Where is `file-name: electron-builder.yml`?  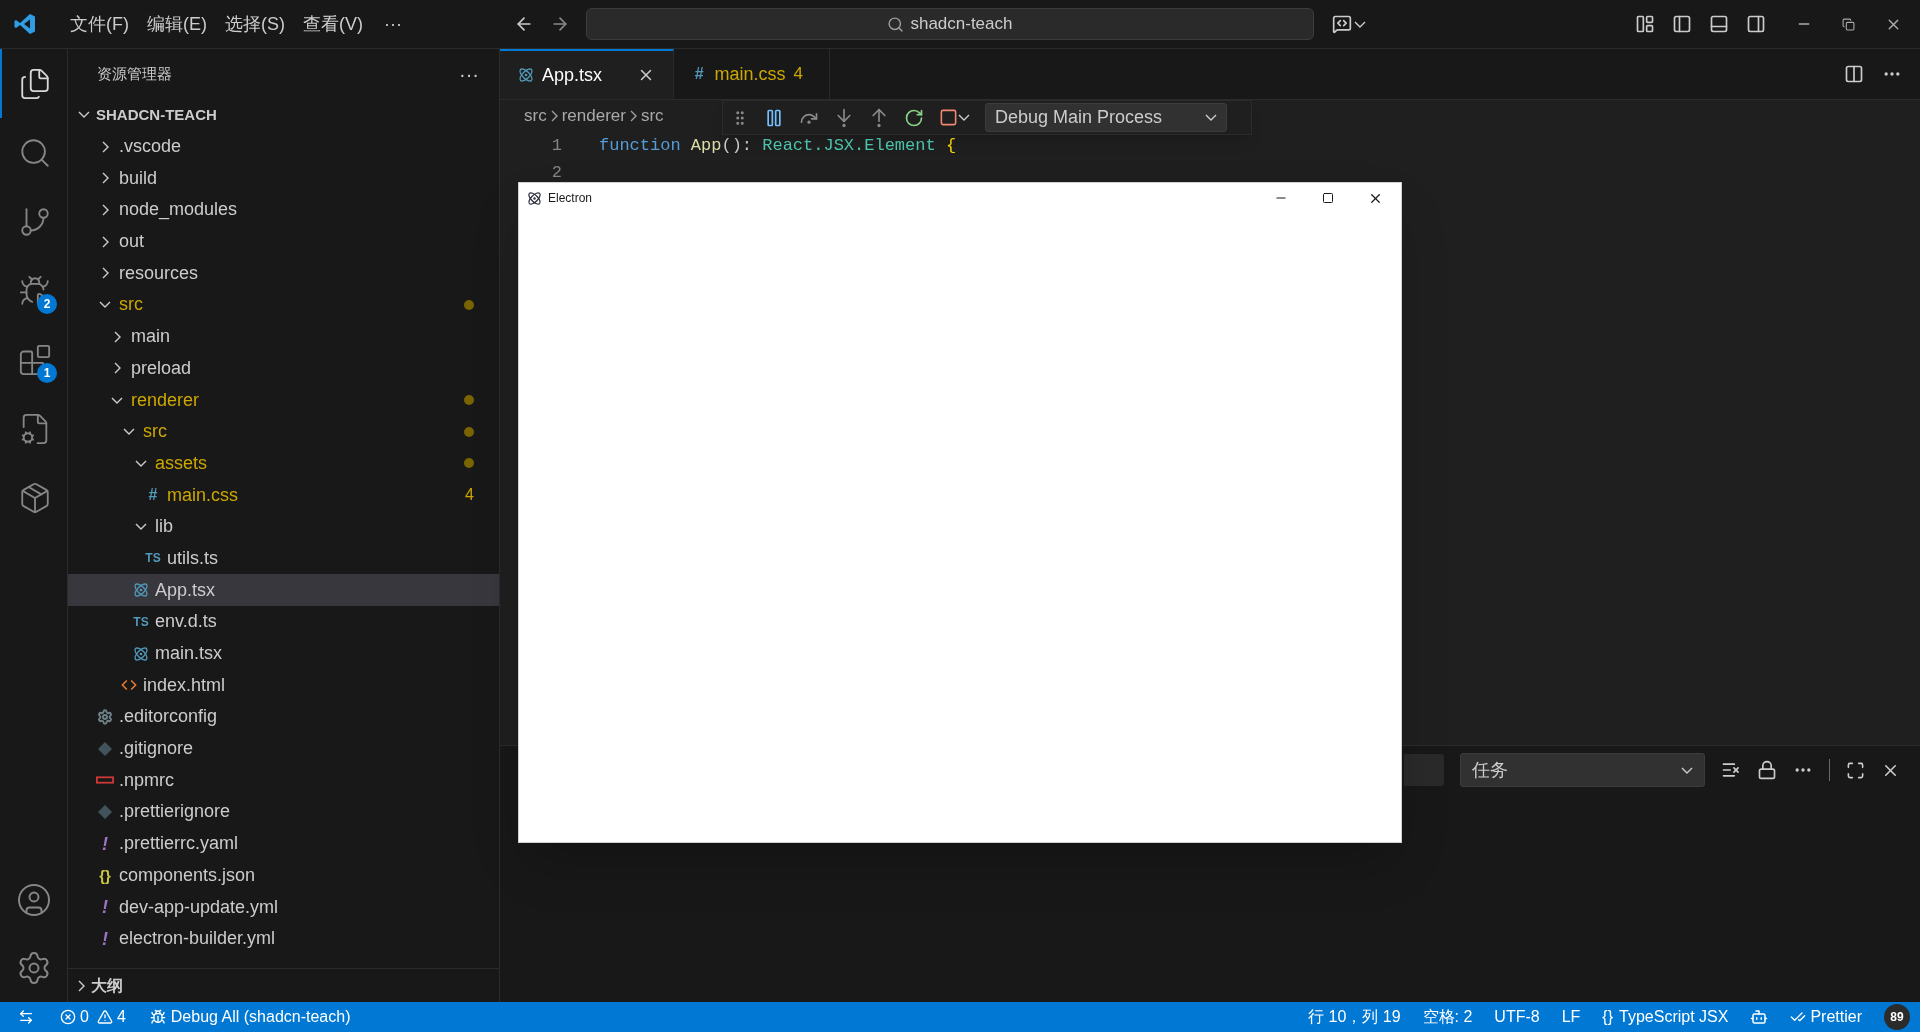 file-name: electron-builder.yml is located at coordinates (197, 939).